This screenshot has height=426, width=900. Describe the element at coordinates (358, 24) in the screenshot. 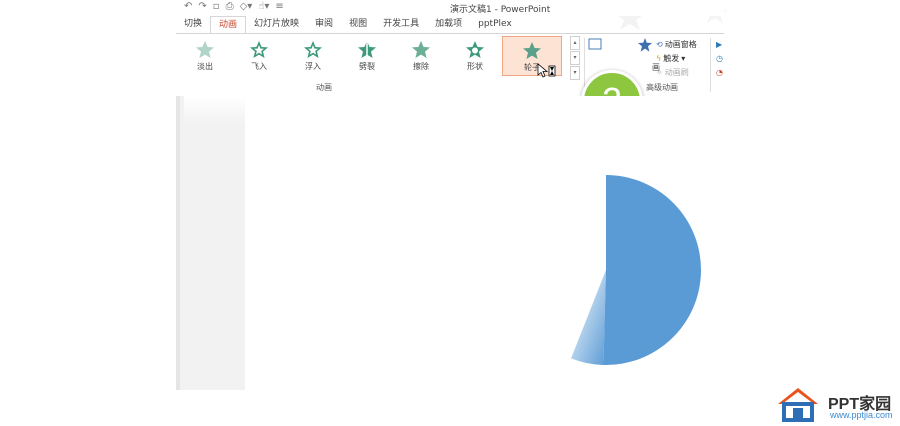

I see `tab-view: 视图` at that location.